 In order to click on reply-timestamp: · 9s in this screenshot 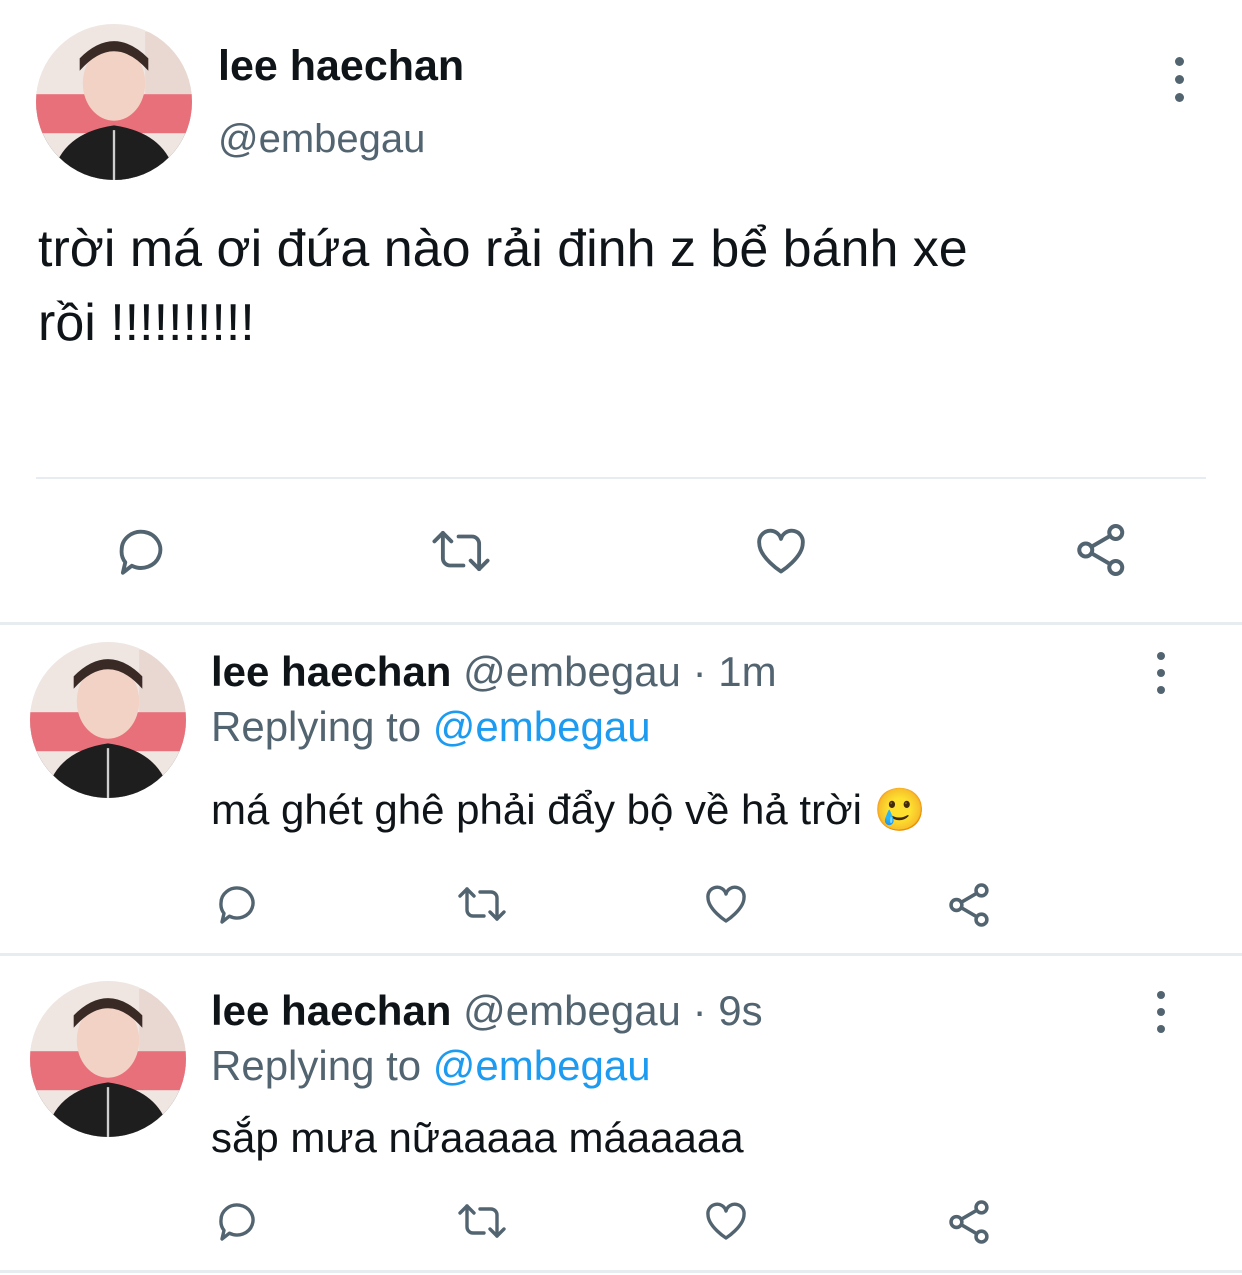, I will do `click(728, 1010)`.